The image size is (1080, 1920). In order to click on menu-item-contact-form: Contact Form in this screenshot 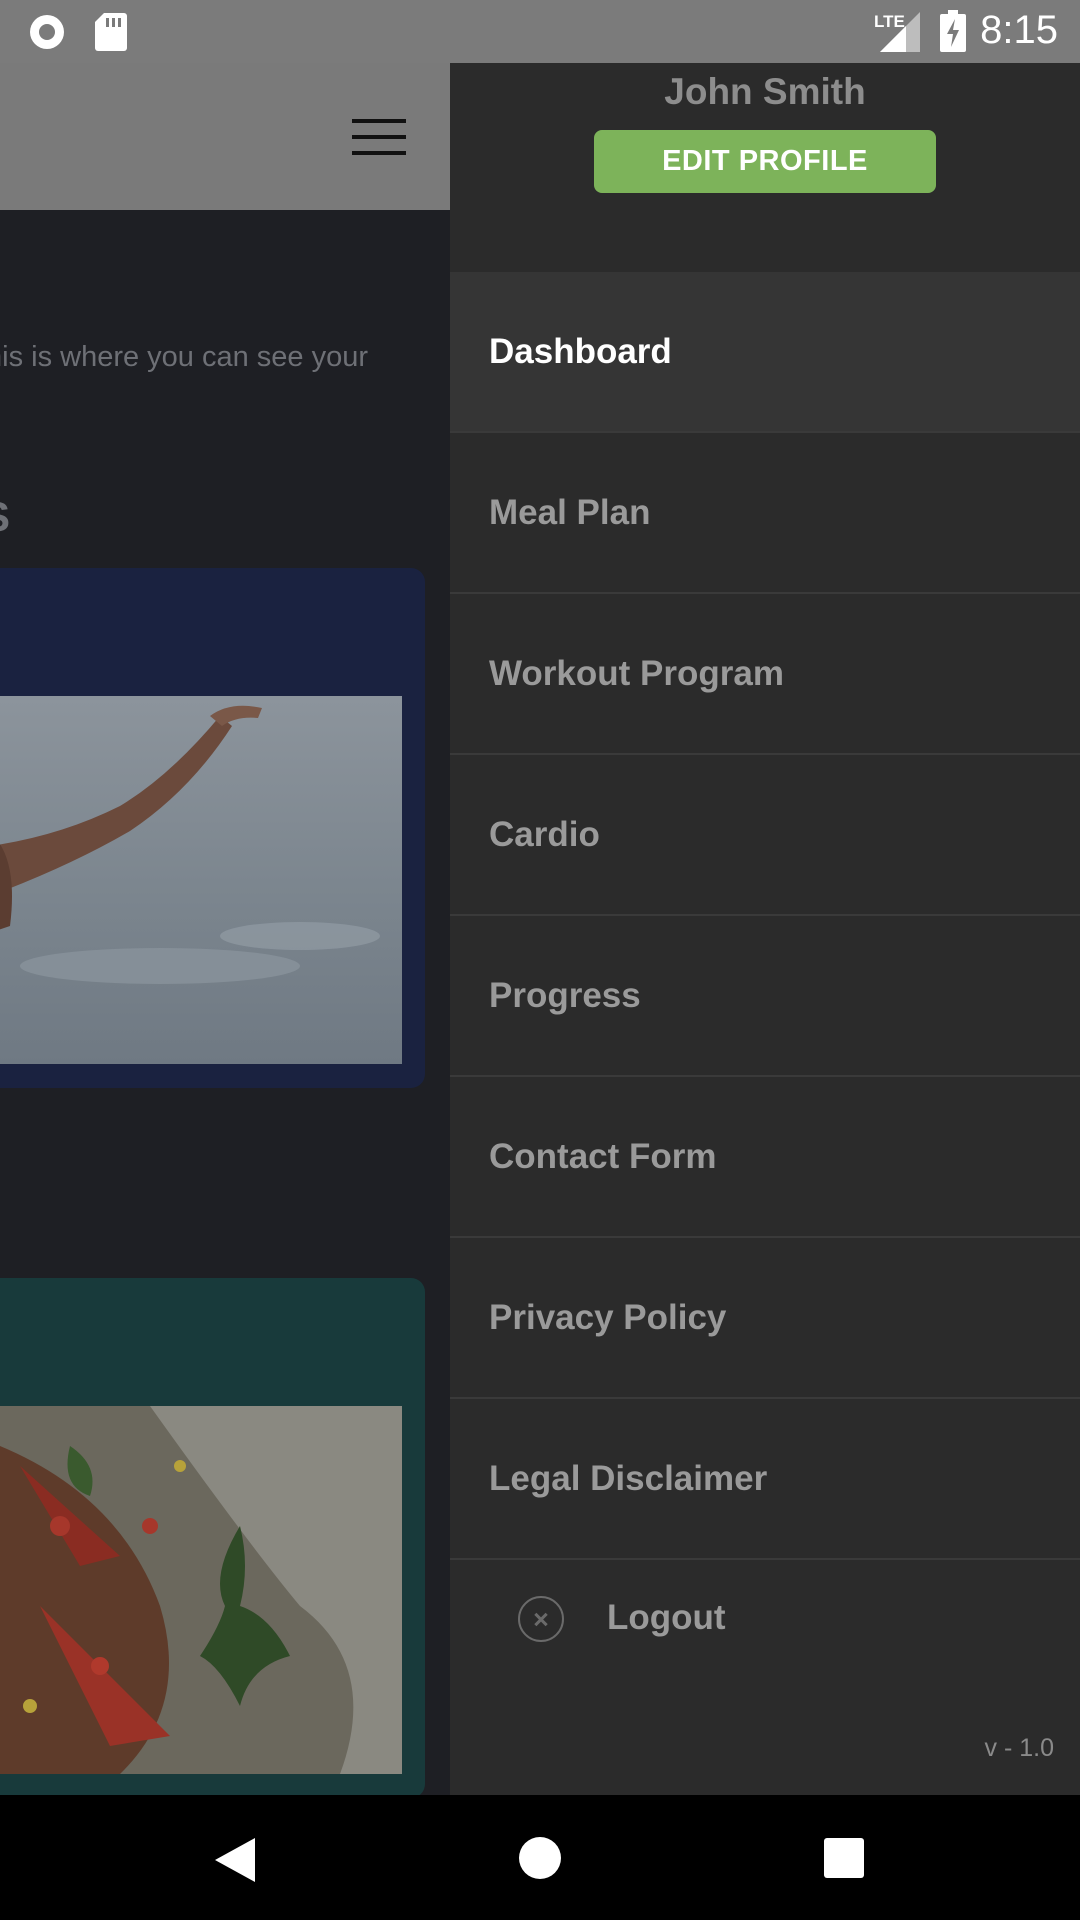, I will do `click(765, 1157)`.